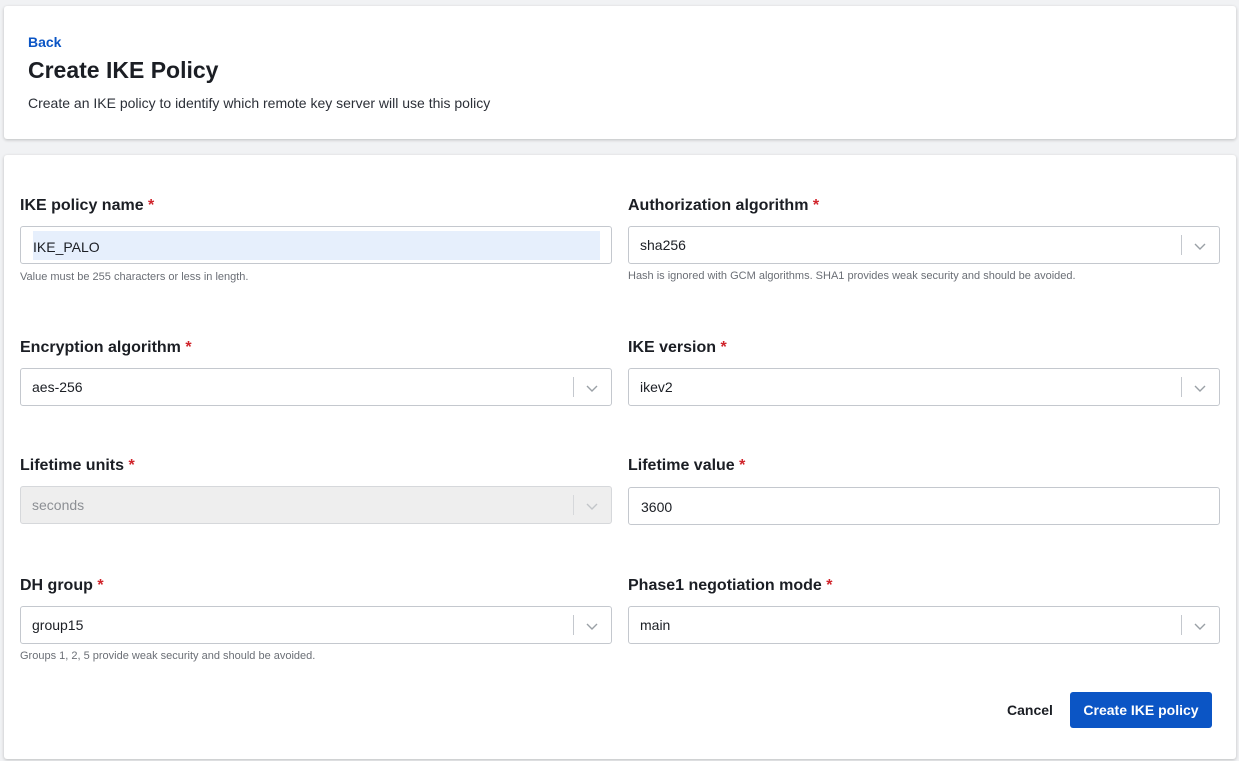  I want to click on lifetime-units-select: seconds, so click(316, 505).